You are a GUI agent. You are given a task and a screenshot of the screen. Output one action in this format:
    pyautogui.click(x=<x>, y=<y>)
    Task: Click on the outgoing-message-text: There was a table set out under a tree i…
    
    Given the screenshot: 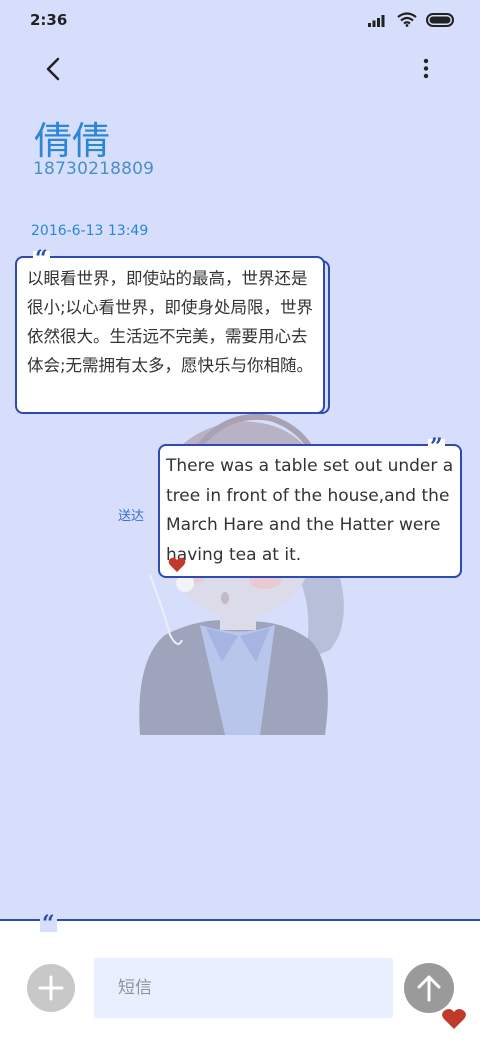 What is the action you would take?
    pyautogui.click(x=310, y=510)
    